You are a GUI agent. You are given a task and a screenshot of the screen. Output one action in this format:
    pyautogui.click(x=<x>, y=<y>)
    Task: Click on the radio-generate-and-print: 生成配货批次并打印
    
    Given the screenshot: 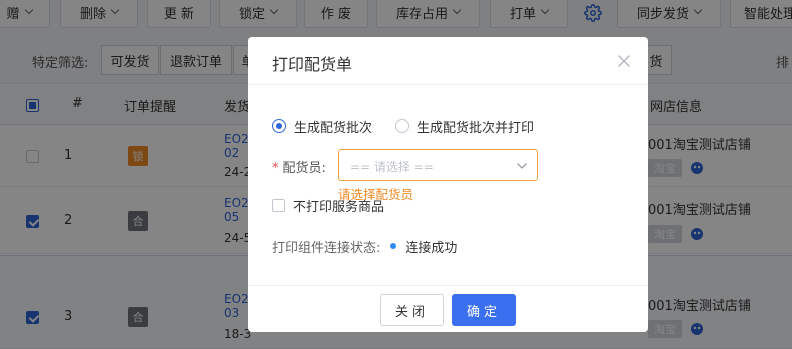 What is the action you would take?
    pyautogui.click(x=465, y=126)
    